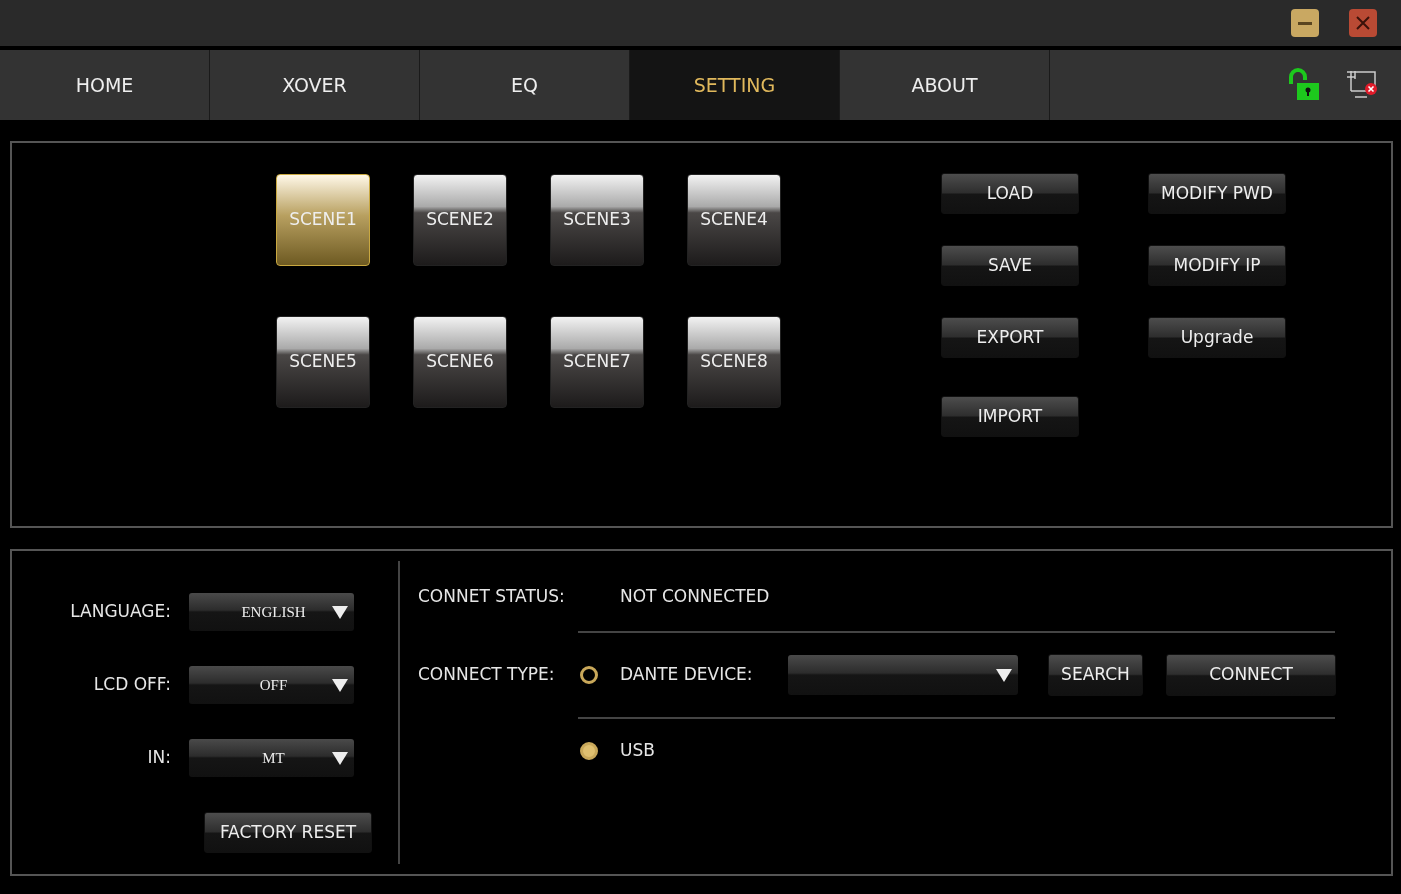  I want to click on action-button: SAVE, so click(1010, 265).